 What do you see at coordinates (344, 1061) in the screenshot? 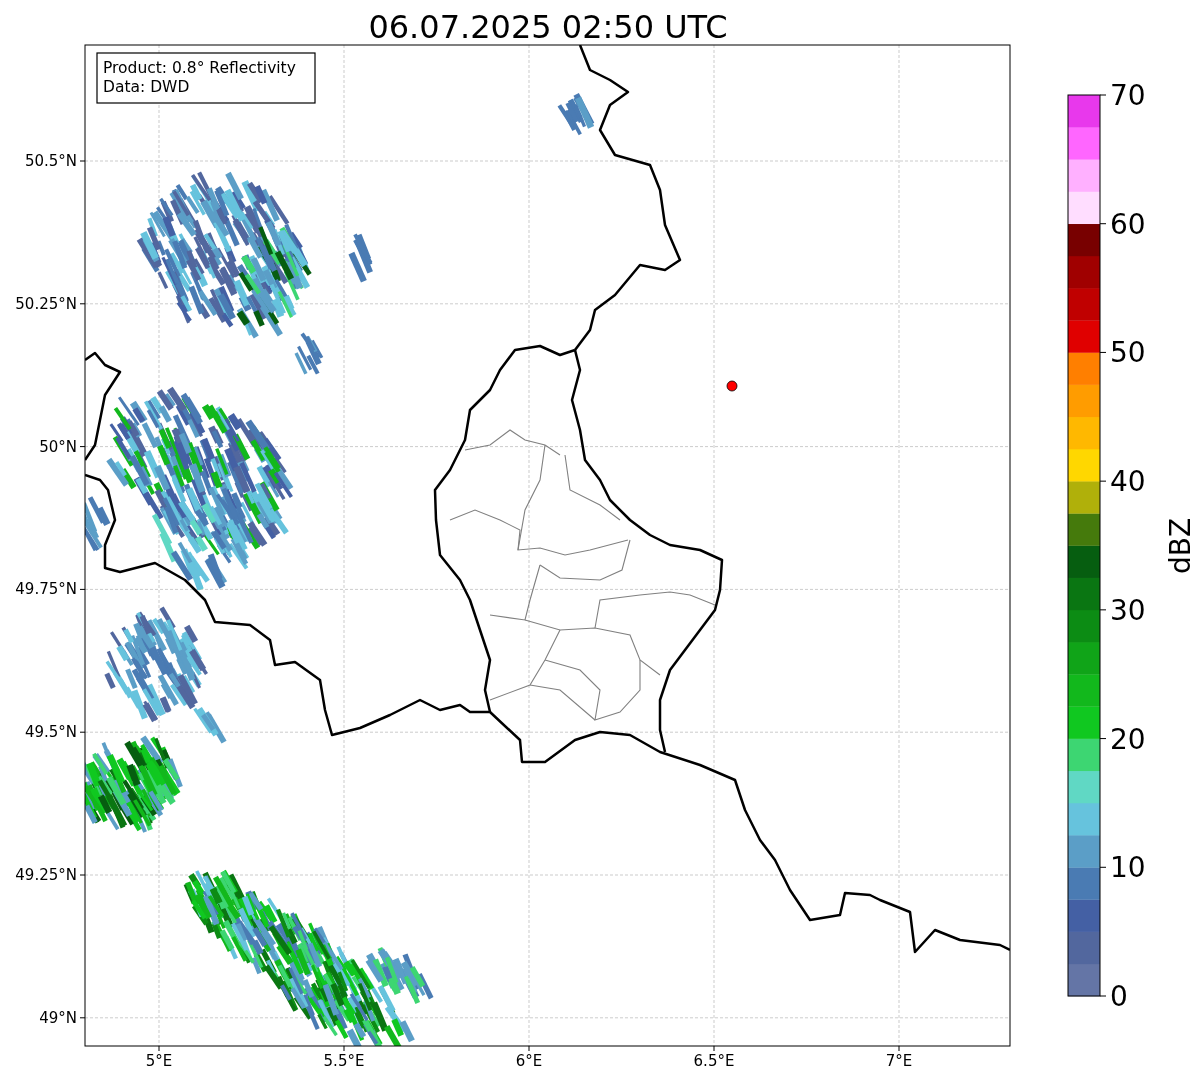
I see `longitude-label: 5.5°E` at bounding box center [344, 1061].